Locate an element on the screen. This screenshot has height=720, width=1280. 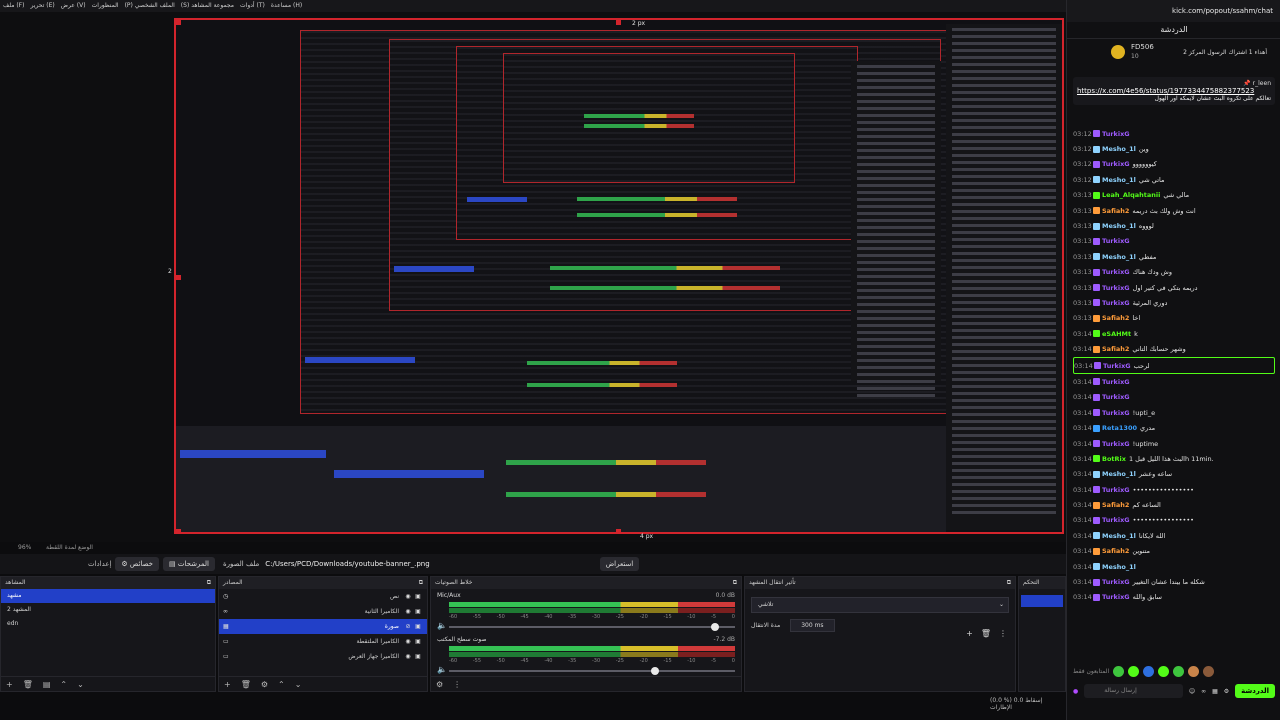
chat-message: 03:14 Safiah2 الساعه كم is located at coordinates (1174, 504).